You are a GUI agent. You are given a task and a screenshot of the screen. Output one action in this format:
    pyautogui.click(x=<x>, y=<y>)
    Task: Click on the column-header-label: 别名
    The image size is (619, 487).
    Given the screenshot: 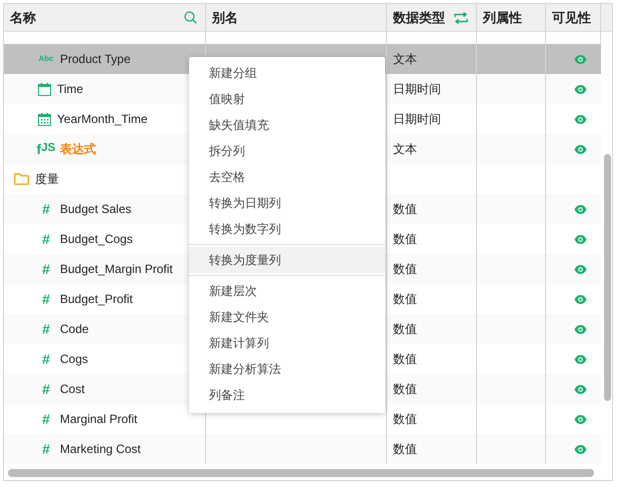 What is the action you would take?
    pyautogui.click(x=225, y=17)
    